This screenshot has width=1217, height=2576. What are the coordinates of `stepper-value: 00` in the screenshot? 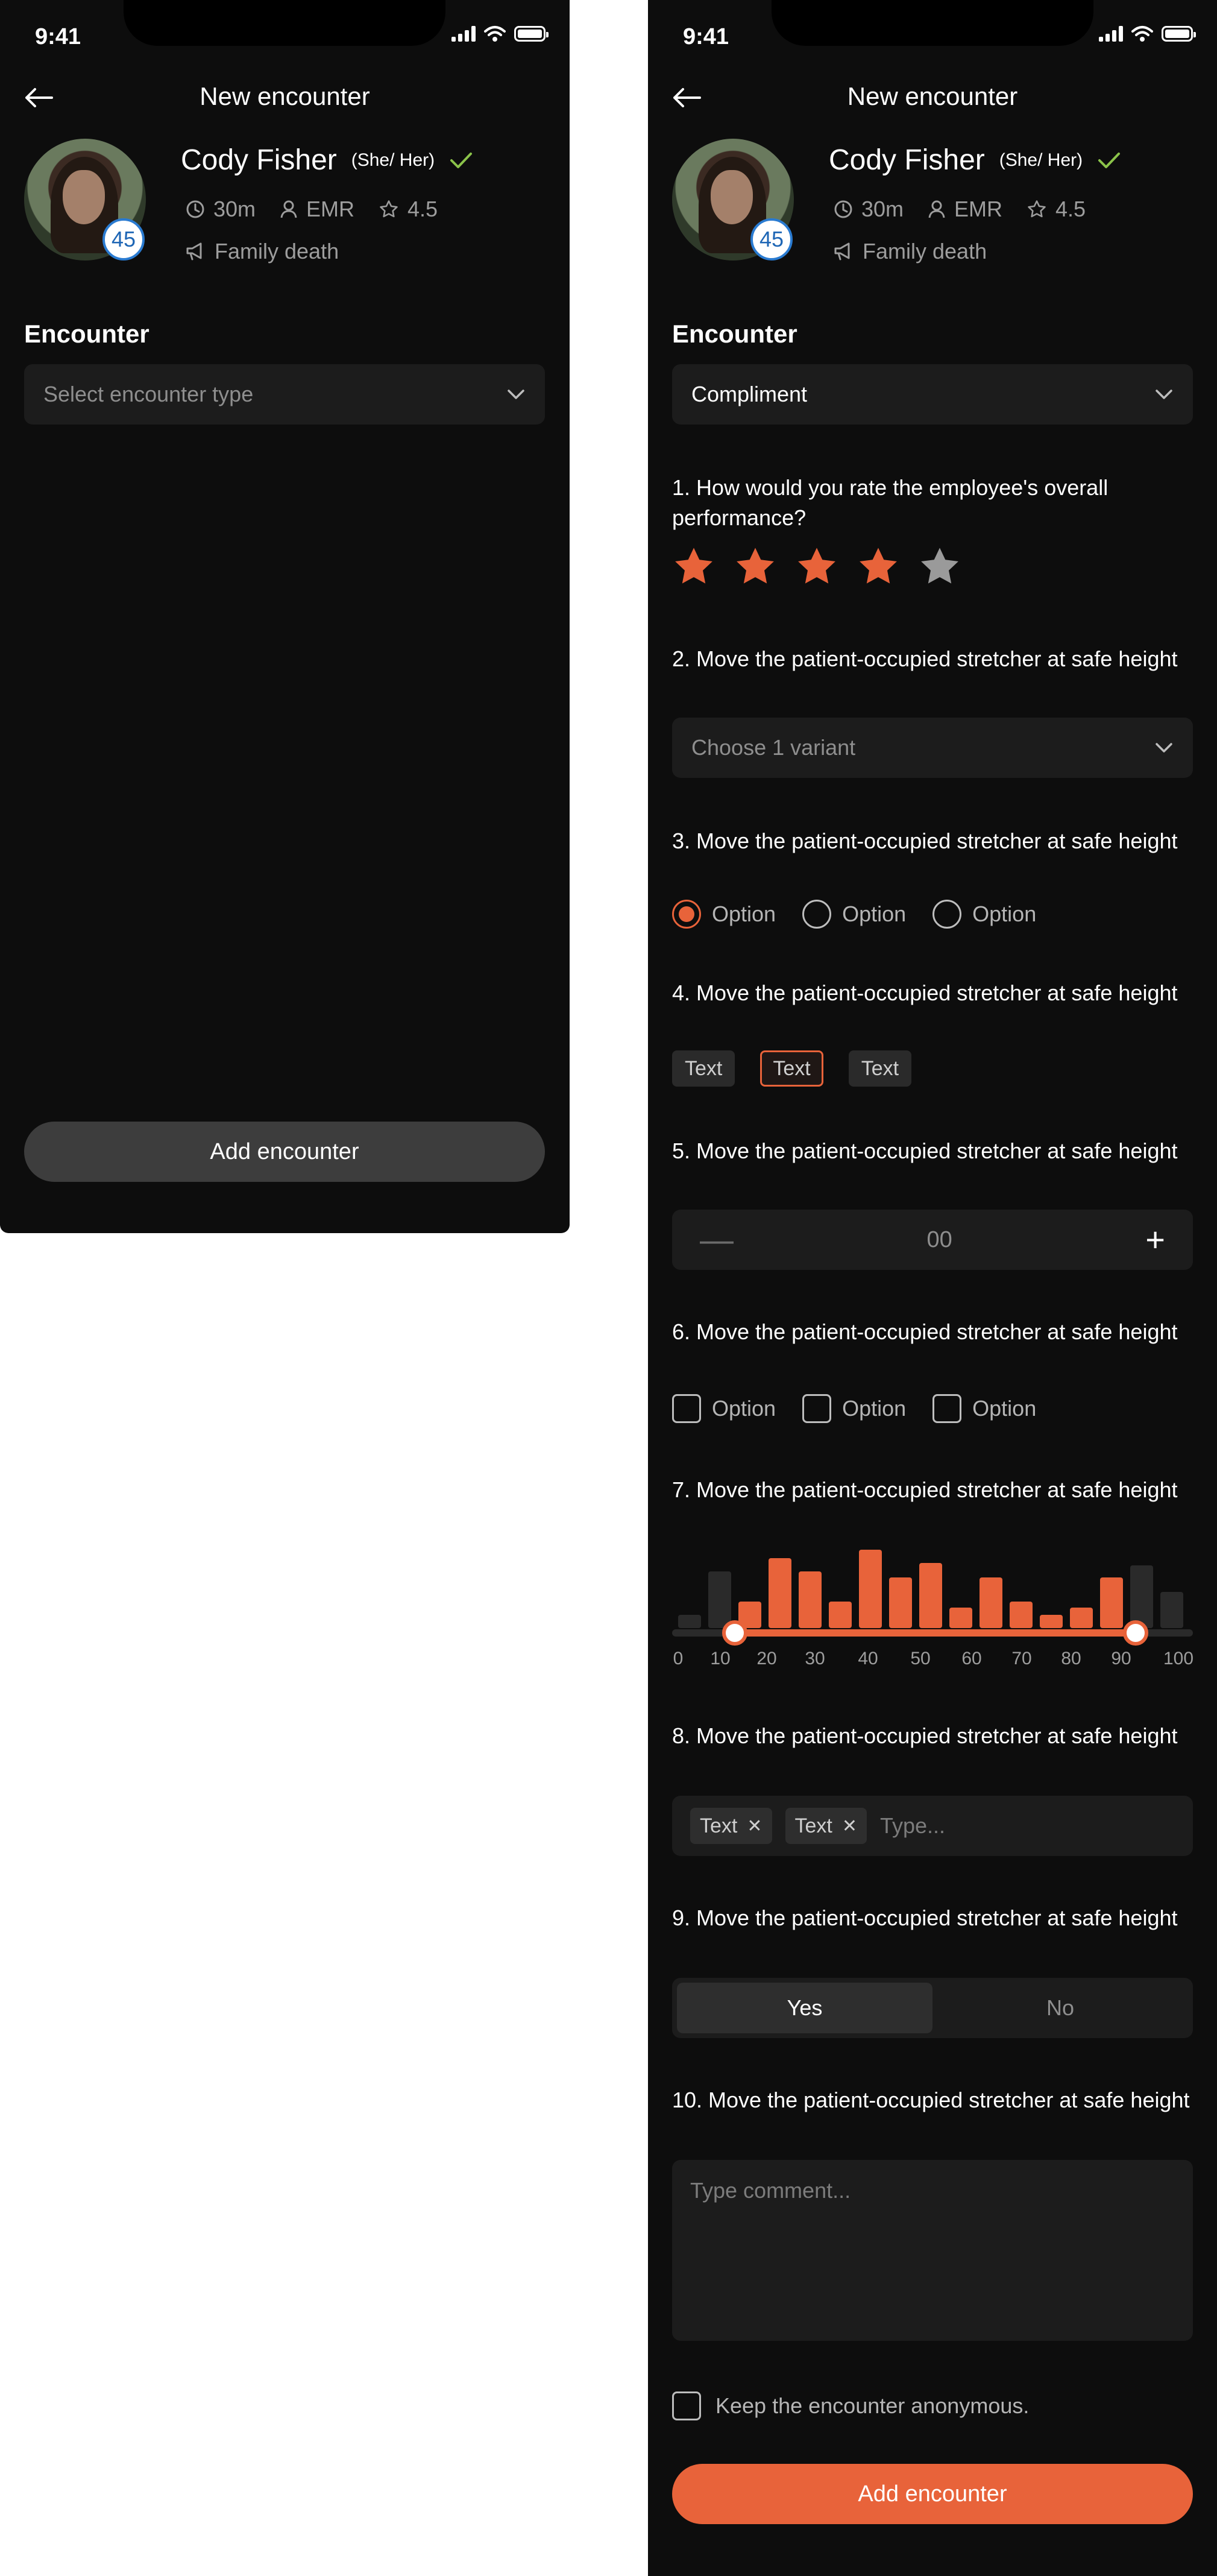 It's located at (939, 1240).